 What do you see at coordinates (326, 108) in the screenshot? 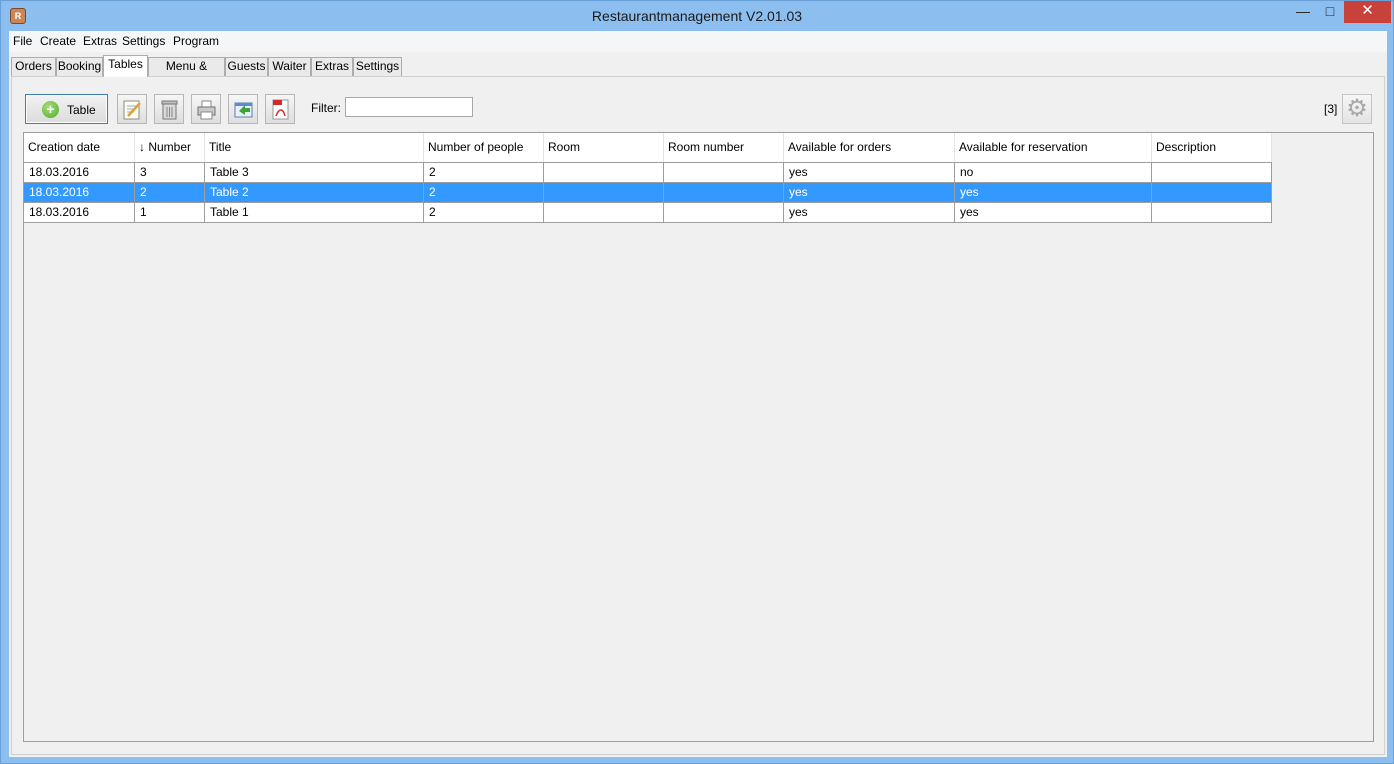
I see `filter-label: Filter:` at bounding box center [326, 108].